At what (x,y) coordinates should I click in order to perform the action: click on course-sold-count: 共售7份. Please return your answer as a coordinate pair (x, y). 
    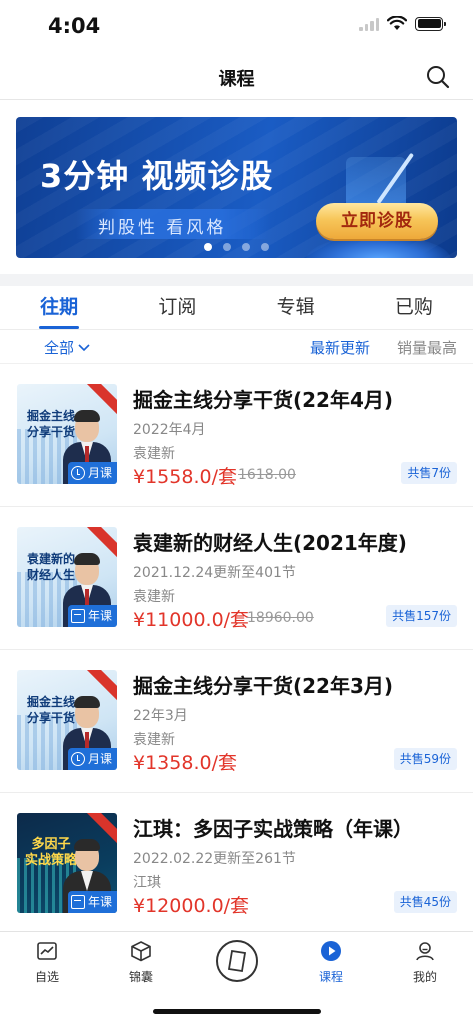
    Looking at the image, I should click on (429, 473).